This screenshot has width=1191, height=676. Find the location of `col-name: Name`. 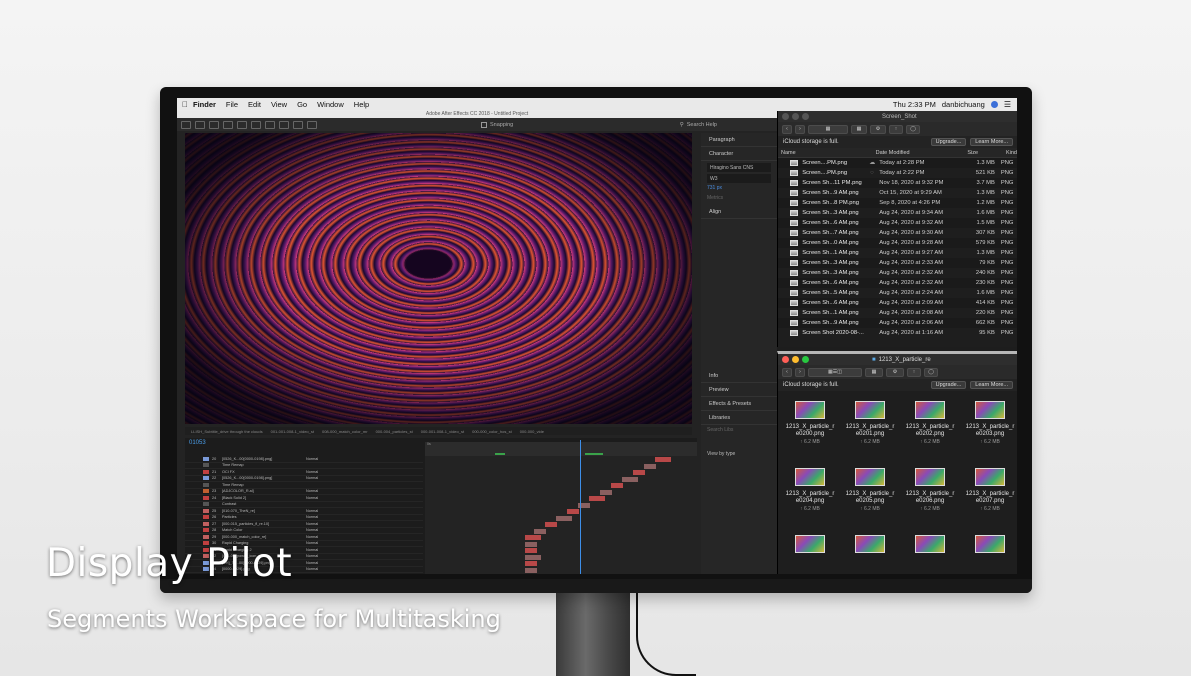

col-name: Name is located at coordinates (827, 153).